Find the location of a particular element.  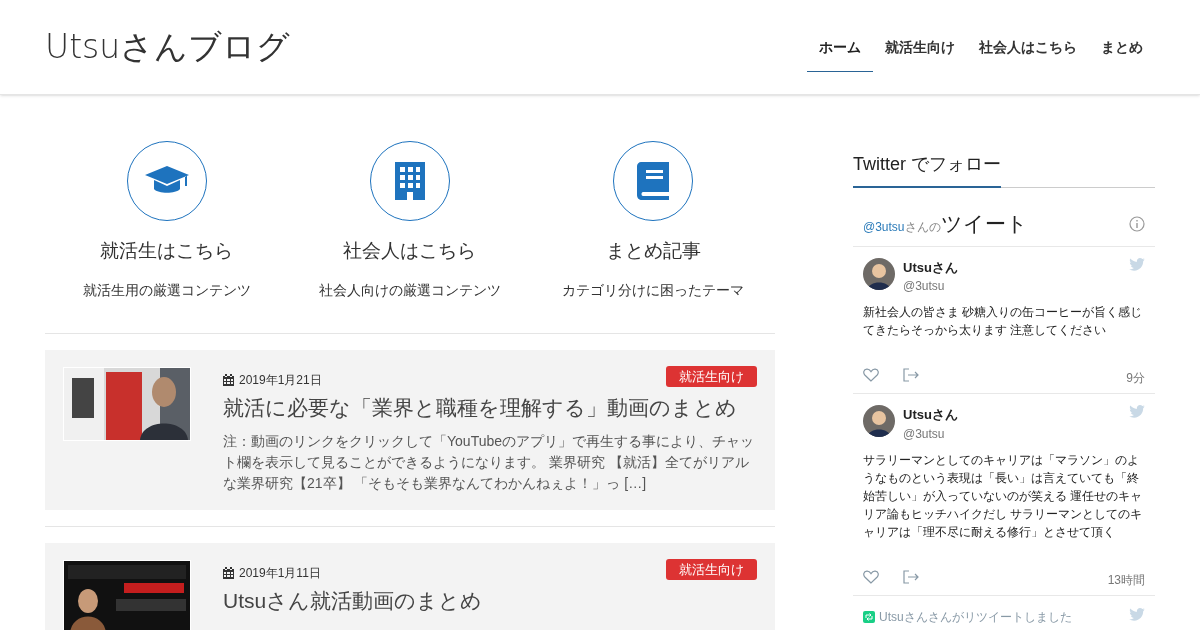

feature-description: 就活生用の厳選コンテンツ is located at coordinates (166, 290).